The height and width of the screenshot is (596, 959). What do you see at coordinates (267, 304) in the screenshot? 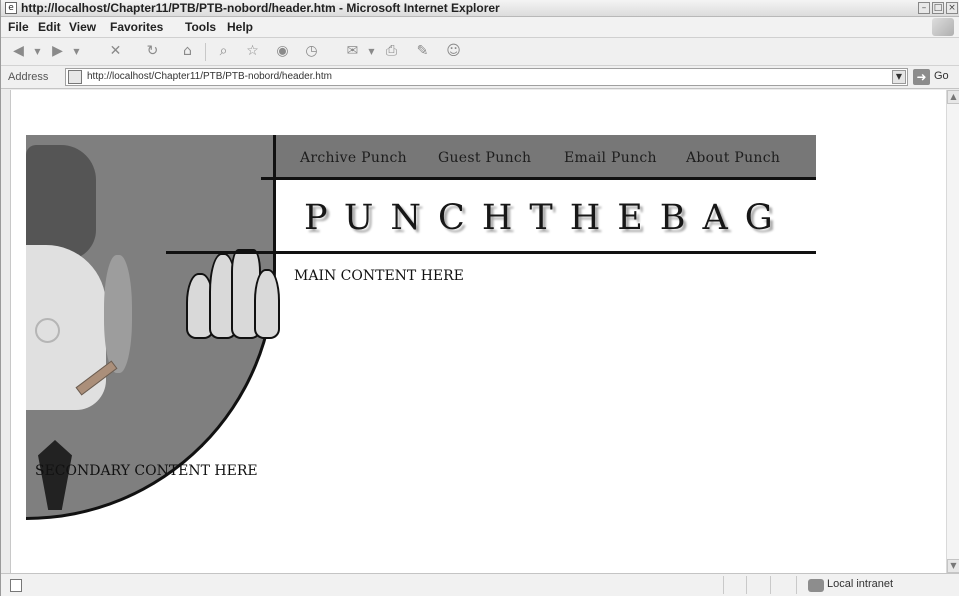
I see `person-figure` at bounding box center [267, 304].